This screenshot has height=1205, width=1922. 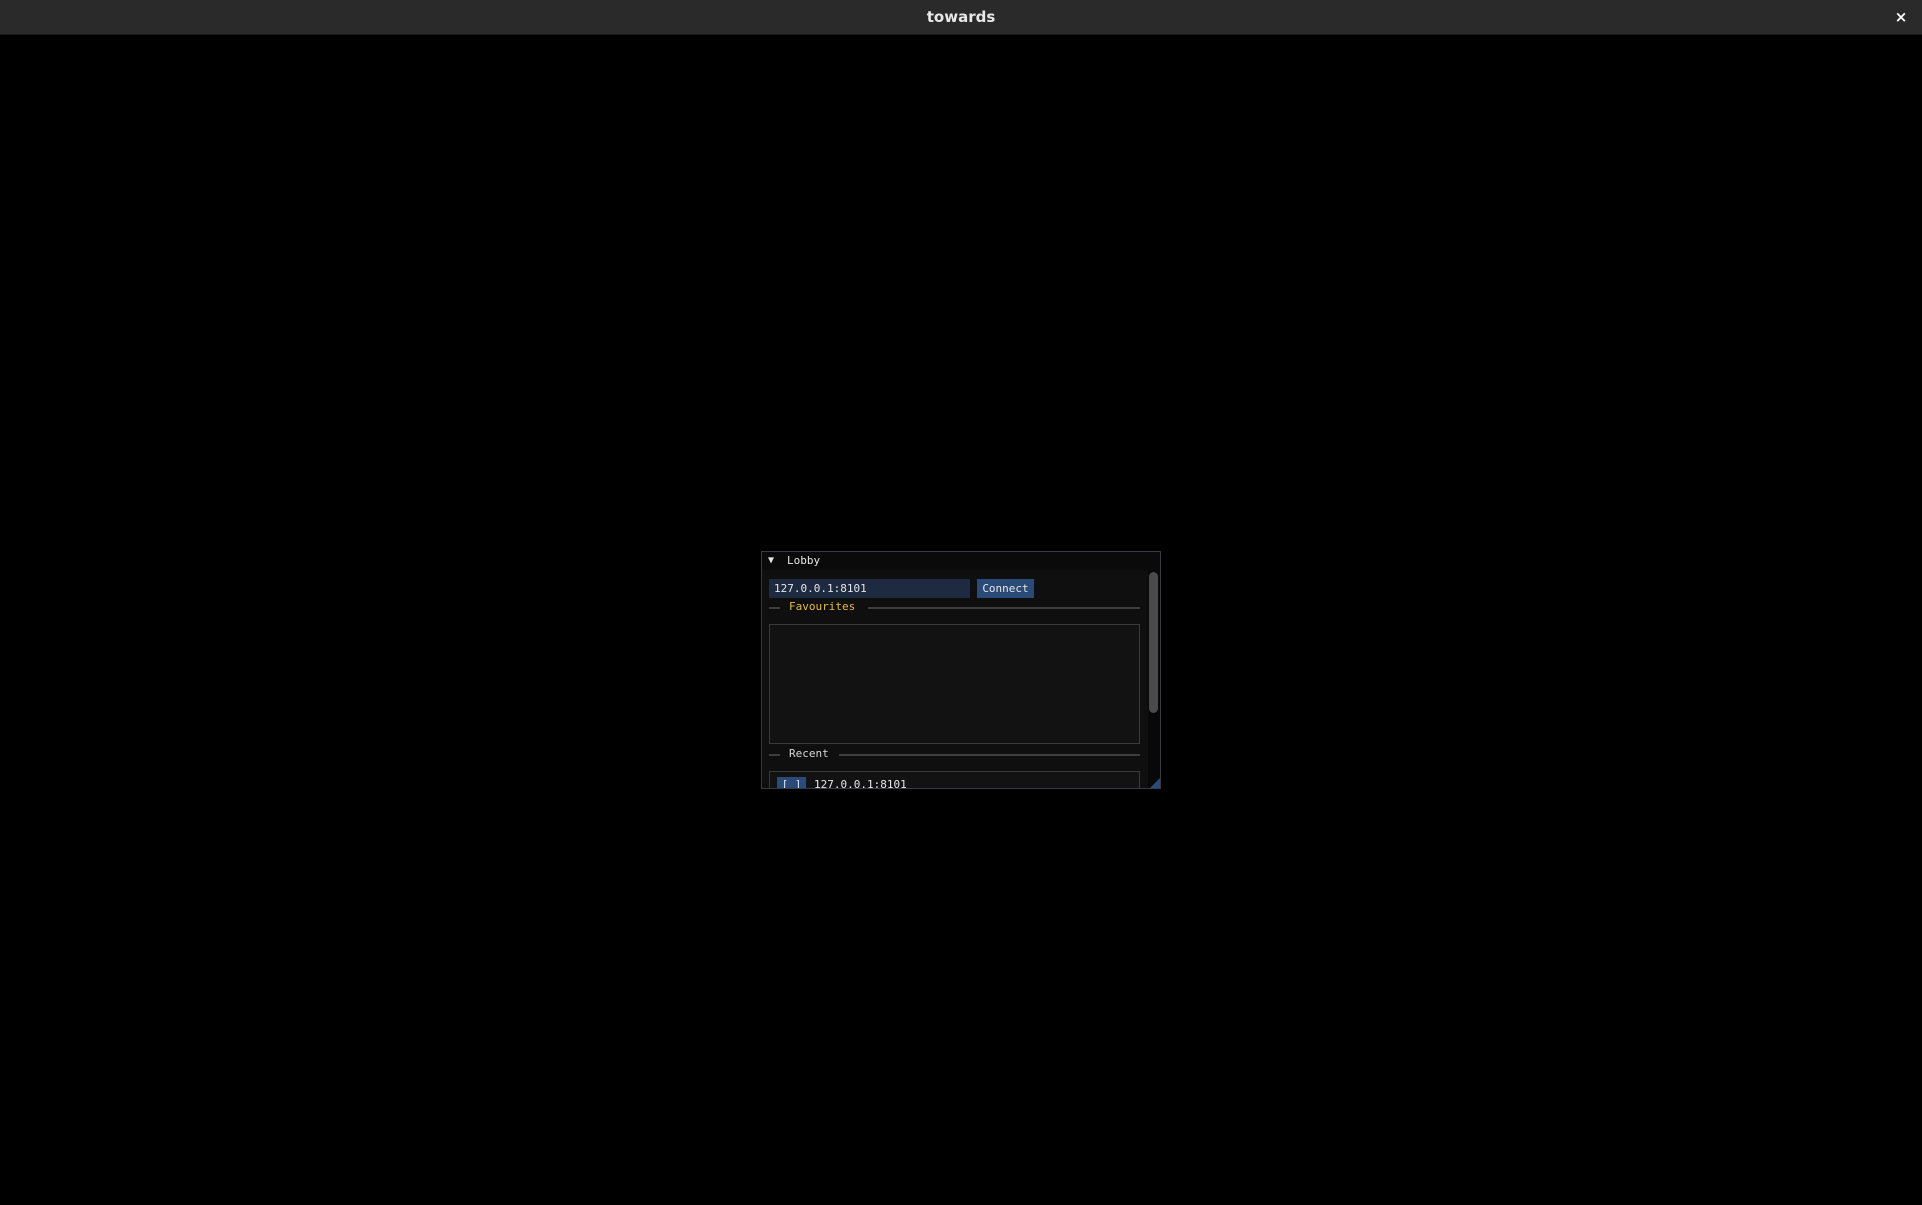 What do you see at coordinates (822, 606) in the screenshot?
I see `favourites-label: Favourites` at bounding box center [822, 606].